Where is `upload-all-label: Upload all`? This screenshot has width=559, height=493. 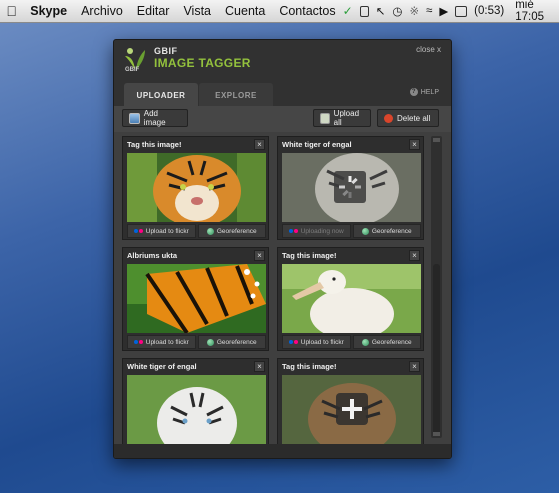 upload-all-label: Upload all is located at coordinates (346, 118).